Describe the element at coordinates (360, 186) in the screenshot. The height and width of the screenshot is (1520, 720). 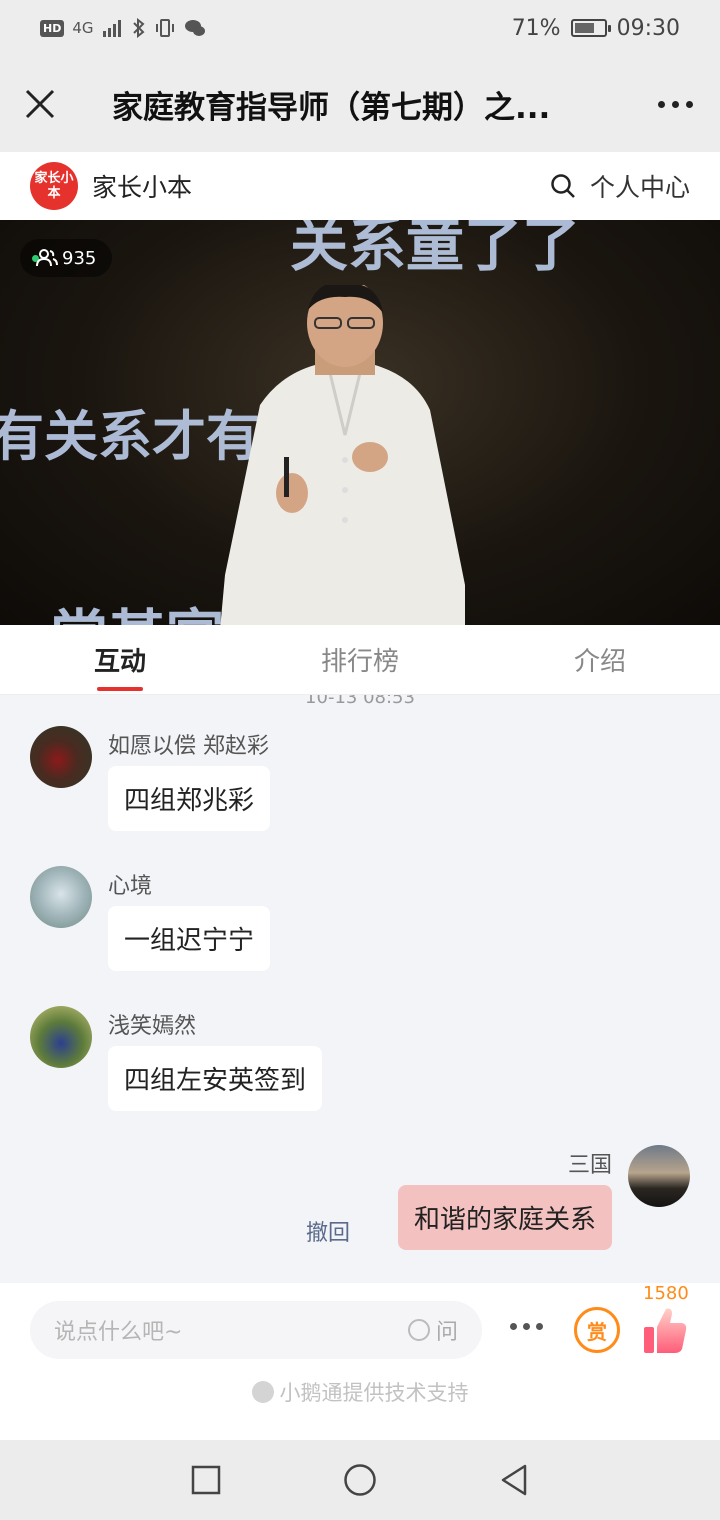
I see `brand-header: 家长小本 家长小本 个人中心` at that location.